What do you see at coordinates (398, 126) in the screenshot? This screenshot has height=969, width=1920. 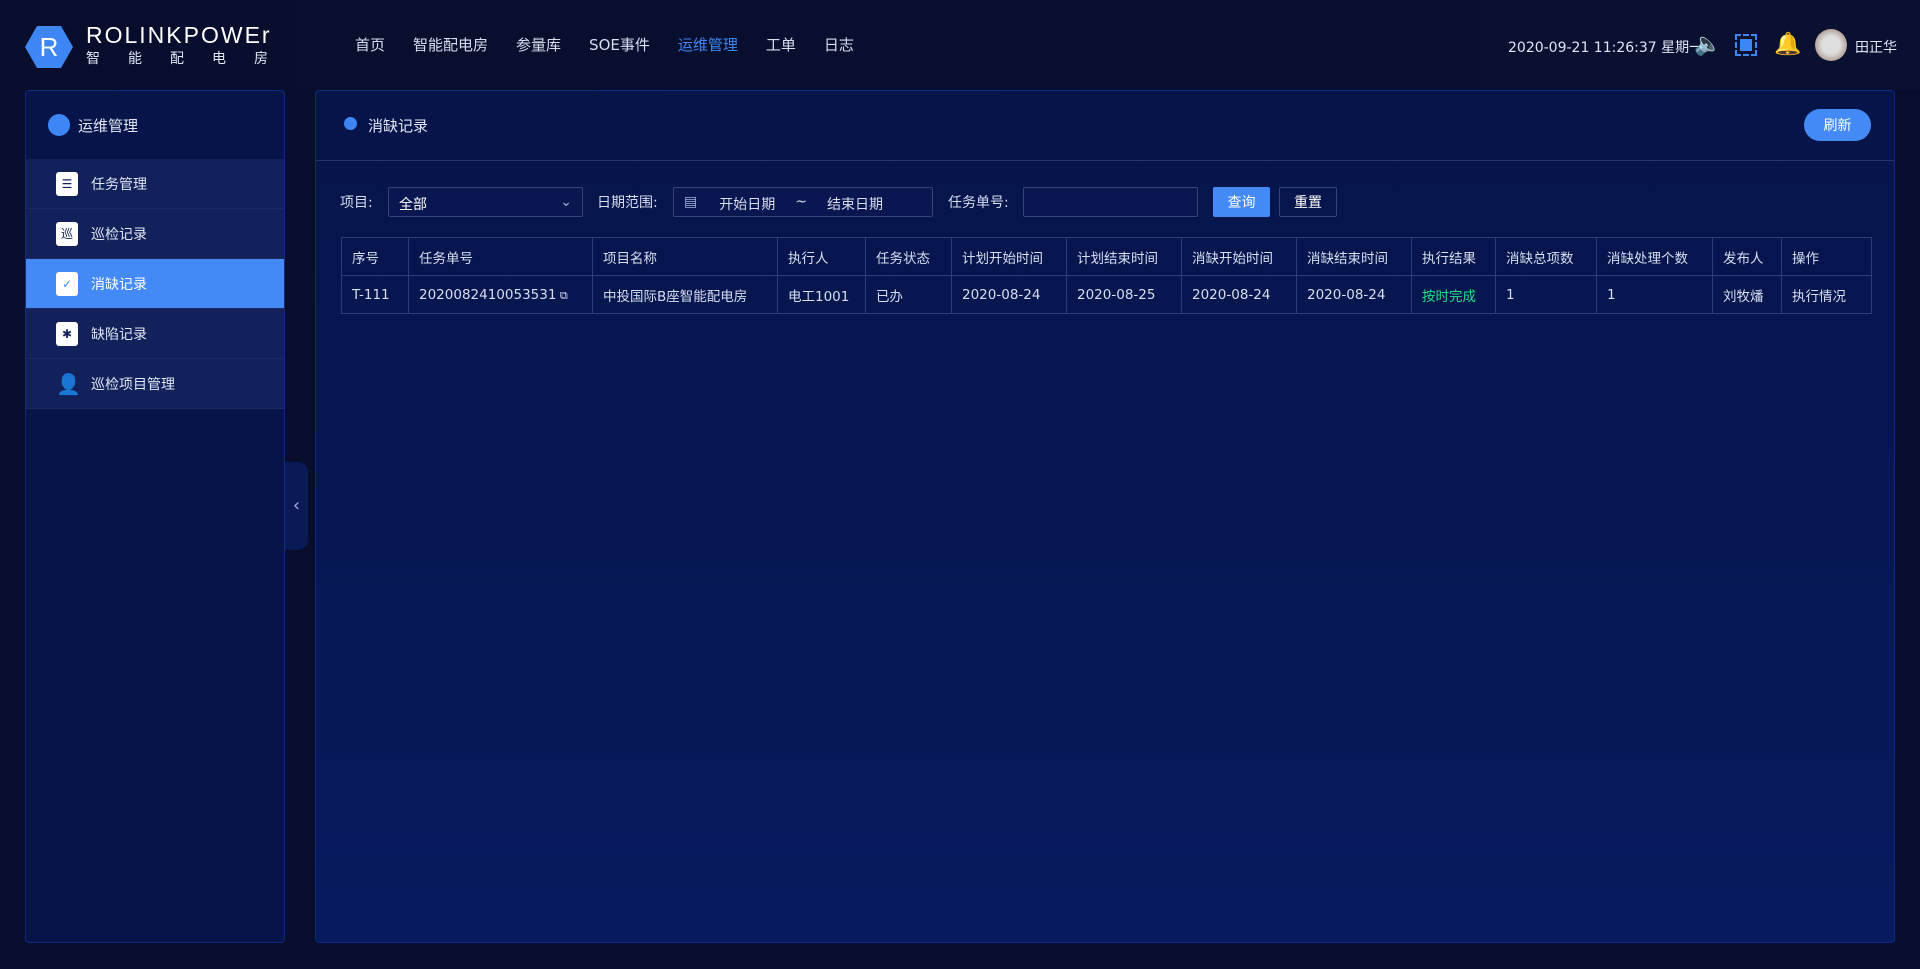 I see `page-title: 消缺记录` at bounding box center [398, 126].